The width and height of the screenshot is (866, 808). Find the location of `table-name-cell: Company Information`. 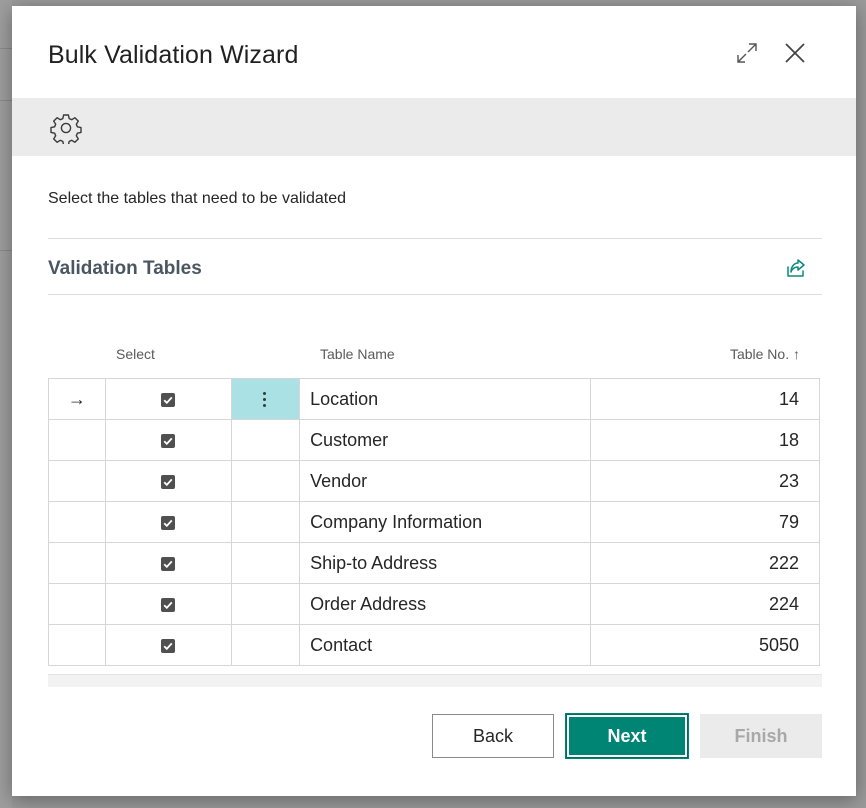

table-name-cell: Company Information is located at coordinates (445, 522).